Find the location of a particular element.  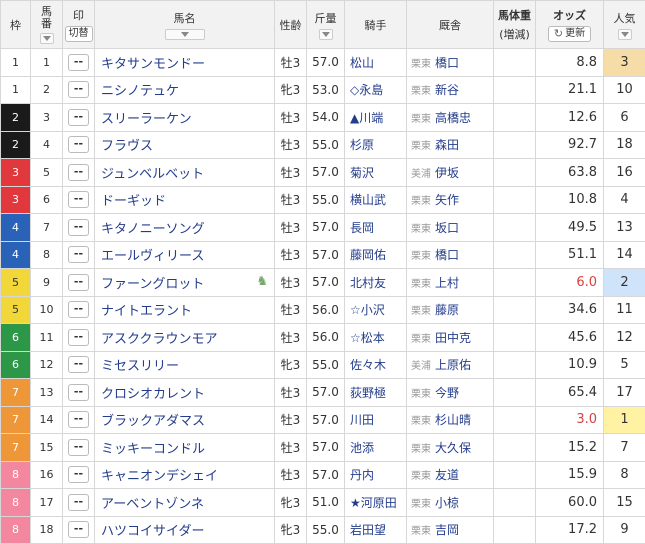

jockey-link: 杉原 is located at coordinates (375, 144).